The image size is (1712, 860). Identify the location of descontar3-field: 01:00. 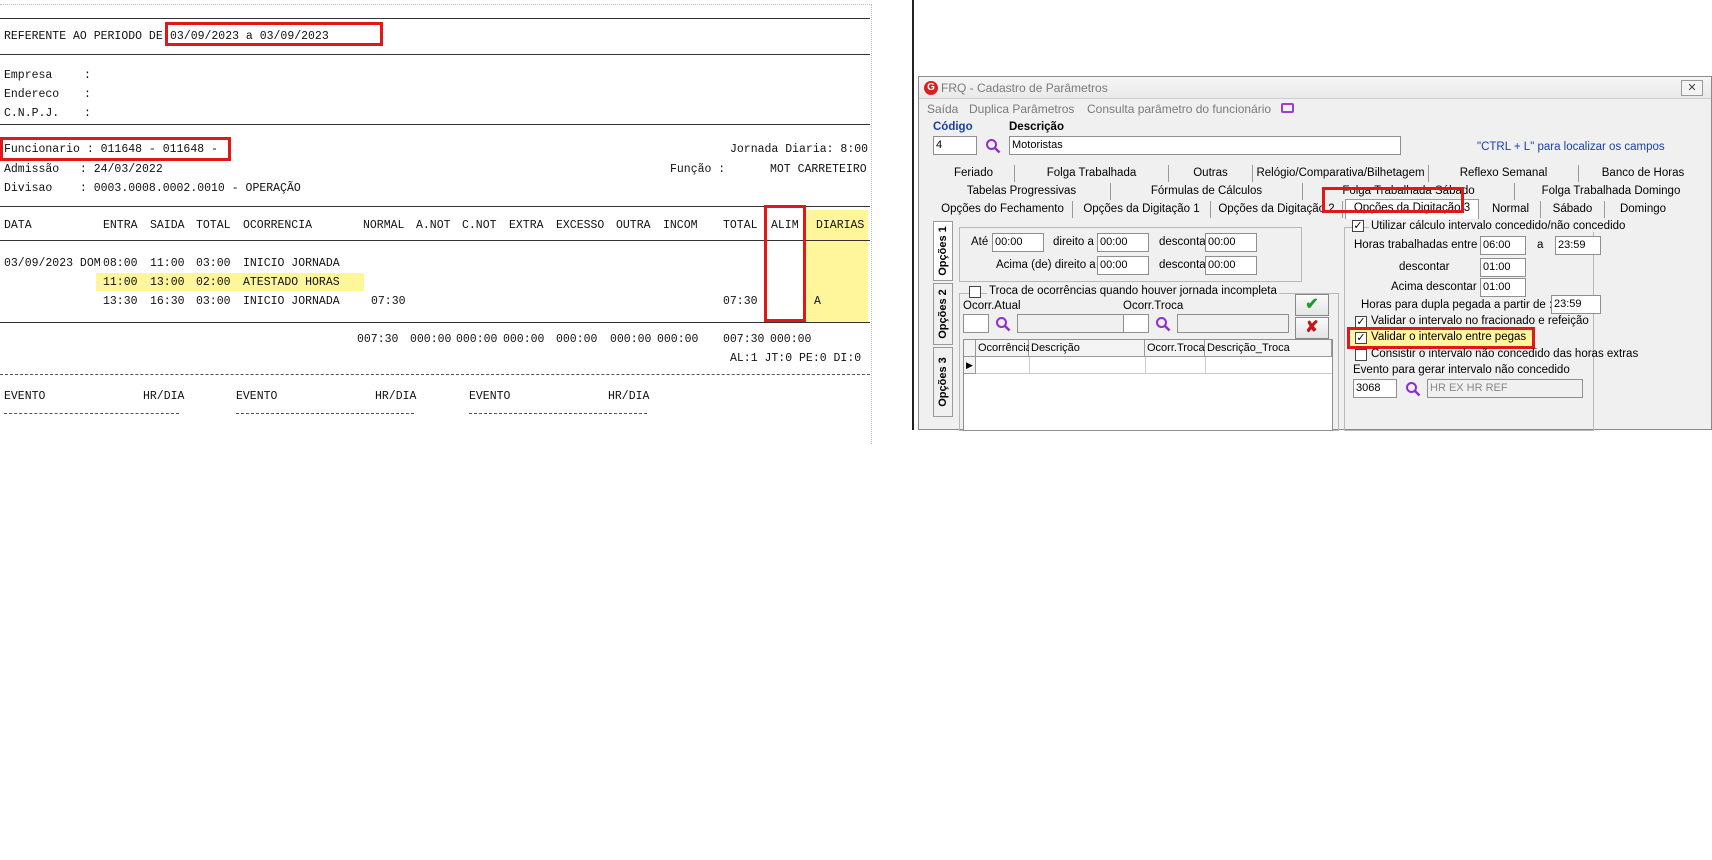
(1503, 267).